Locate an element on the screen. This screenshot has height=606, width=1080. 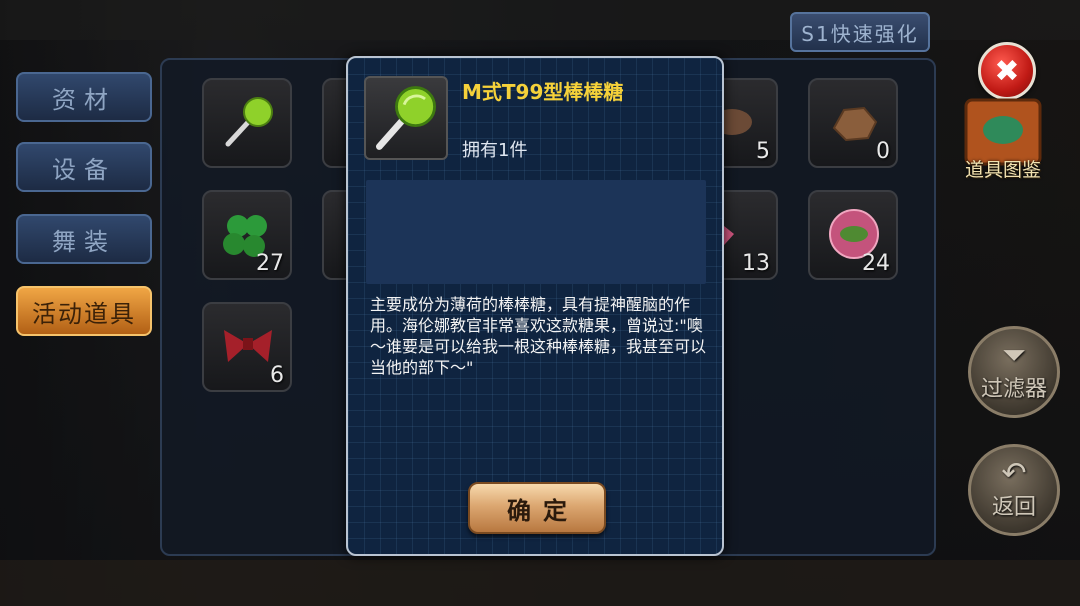
item-count: 6 is located at coordinates (277, 375).